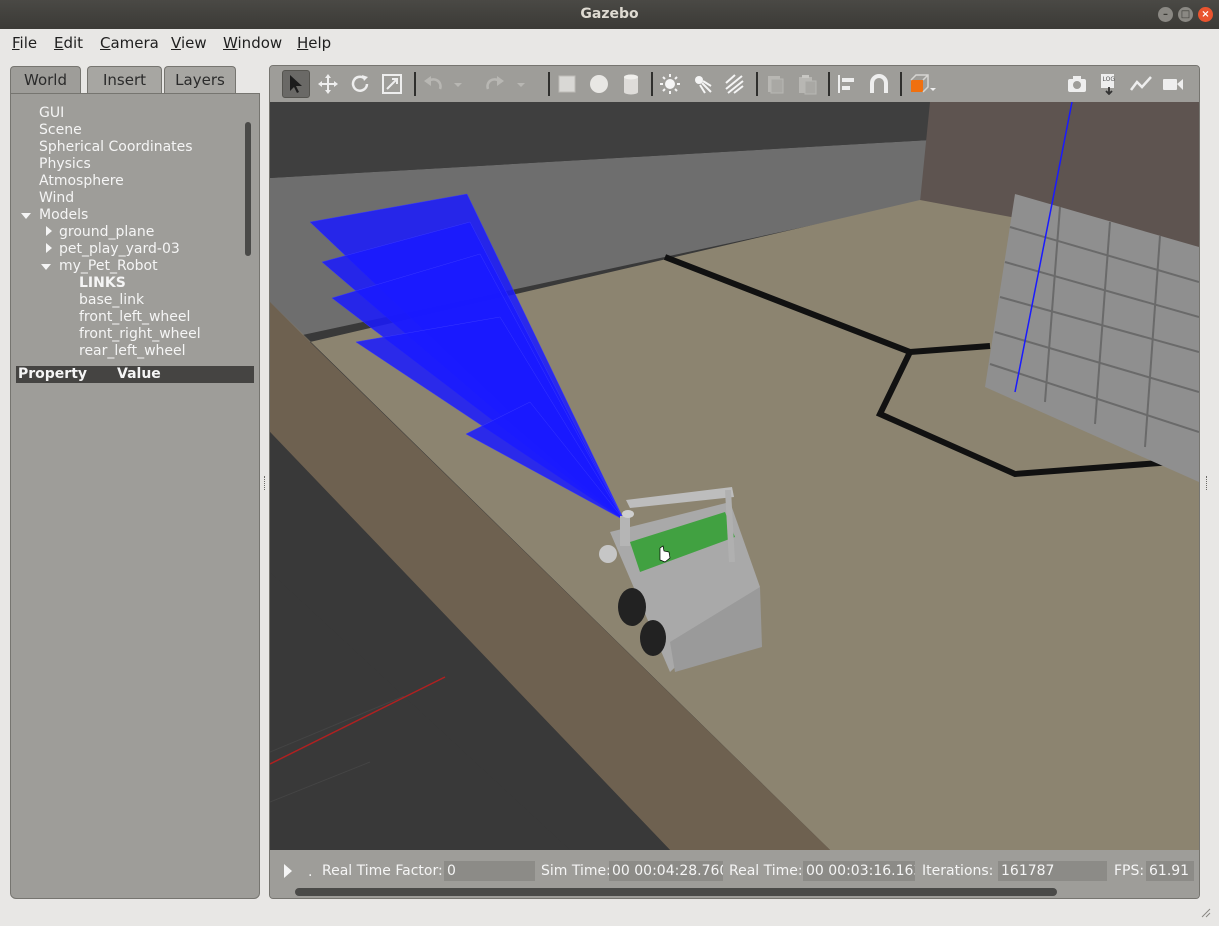  I want to click on copy-icon, so click(775, 84).